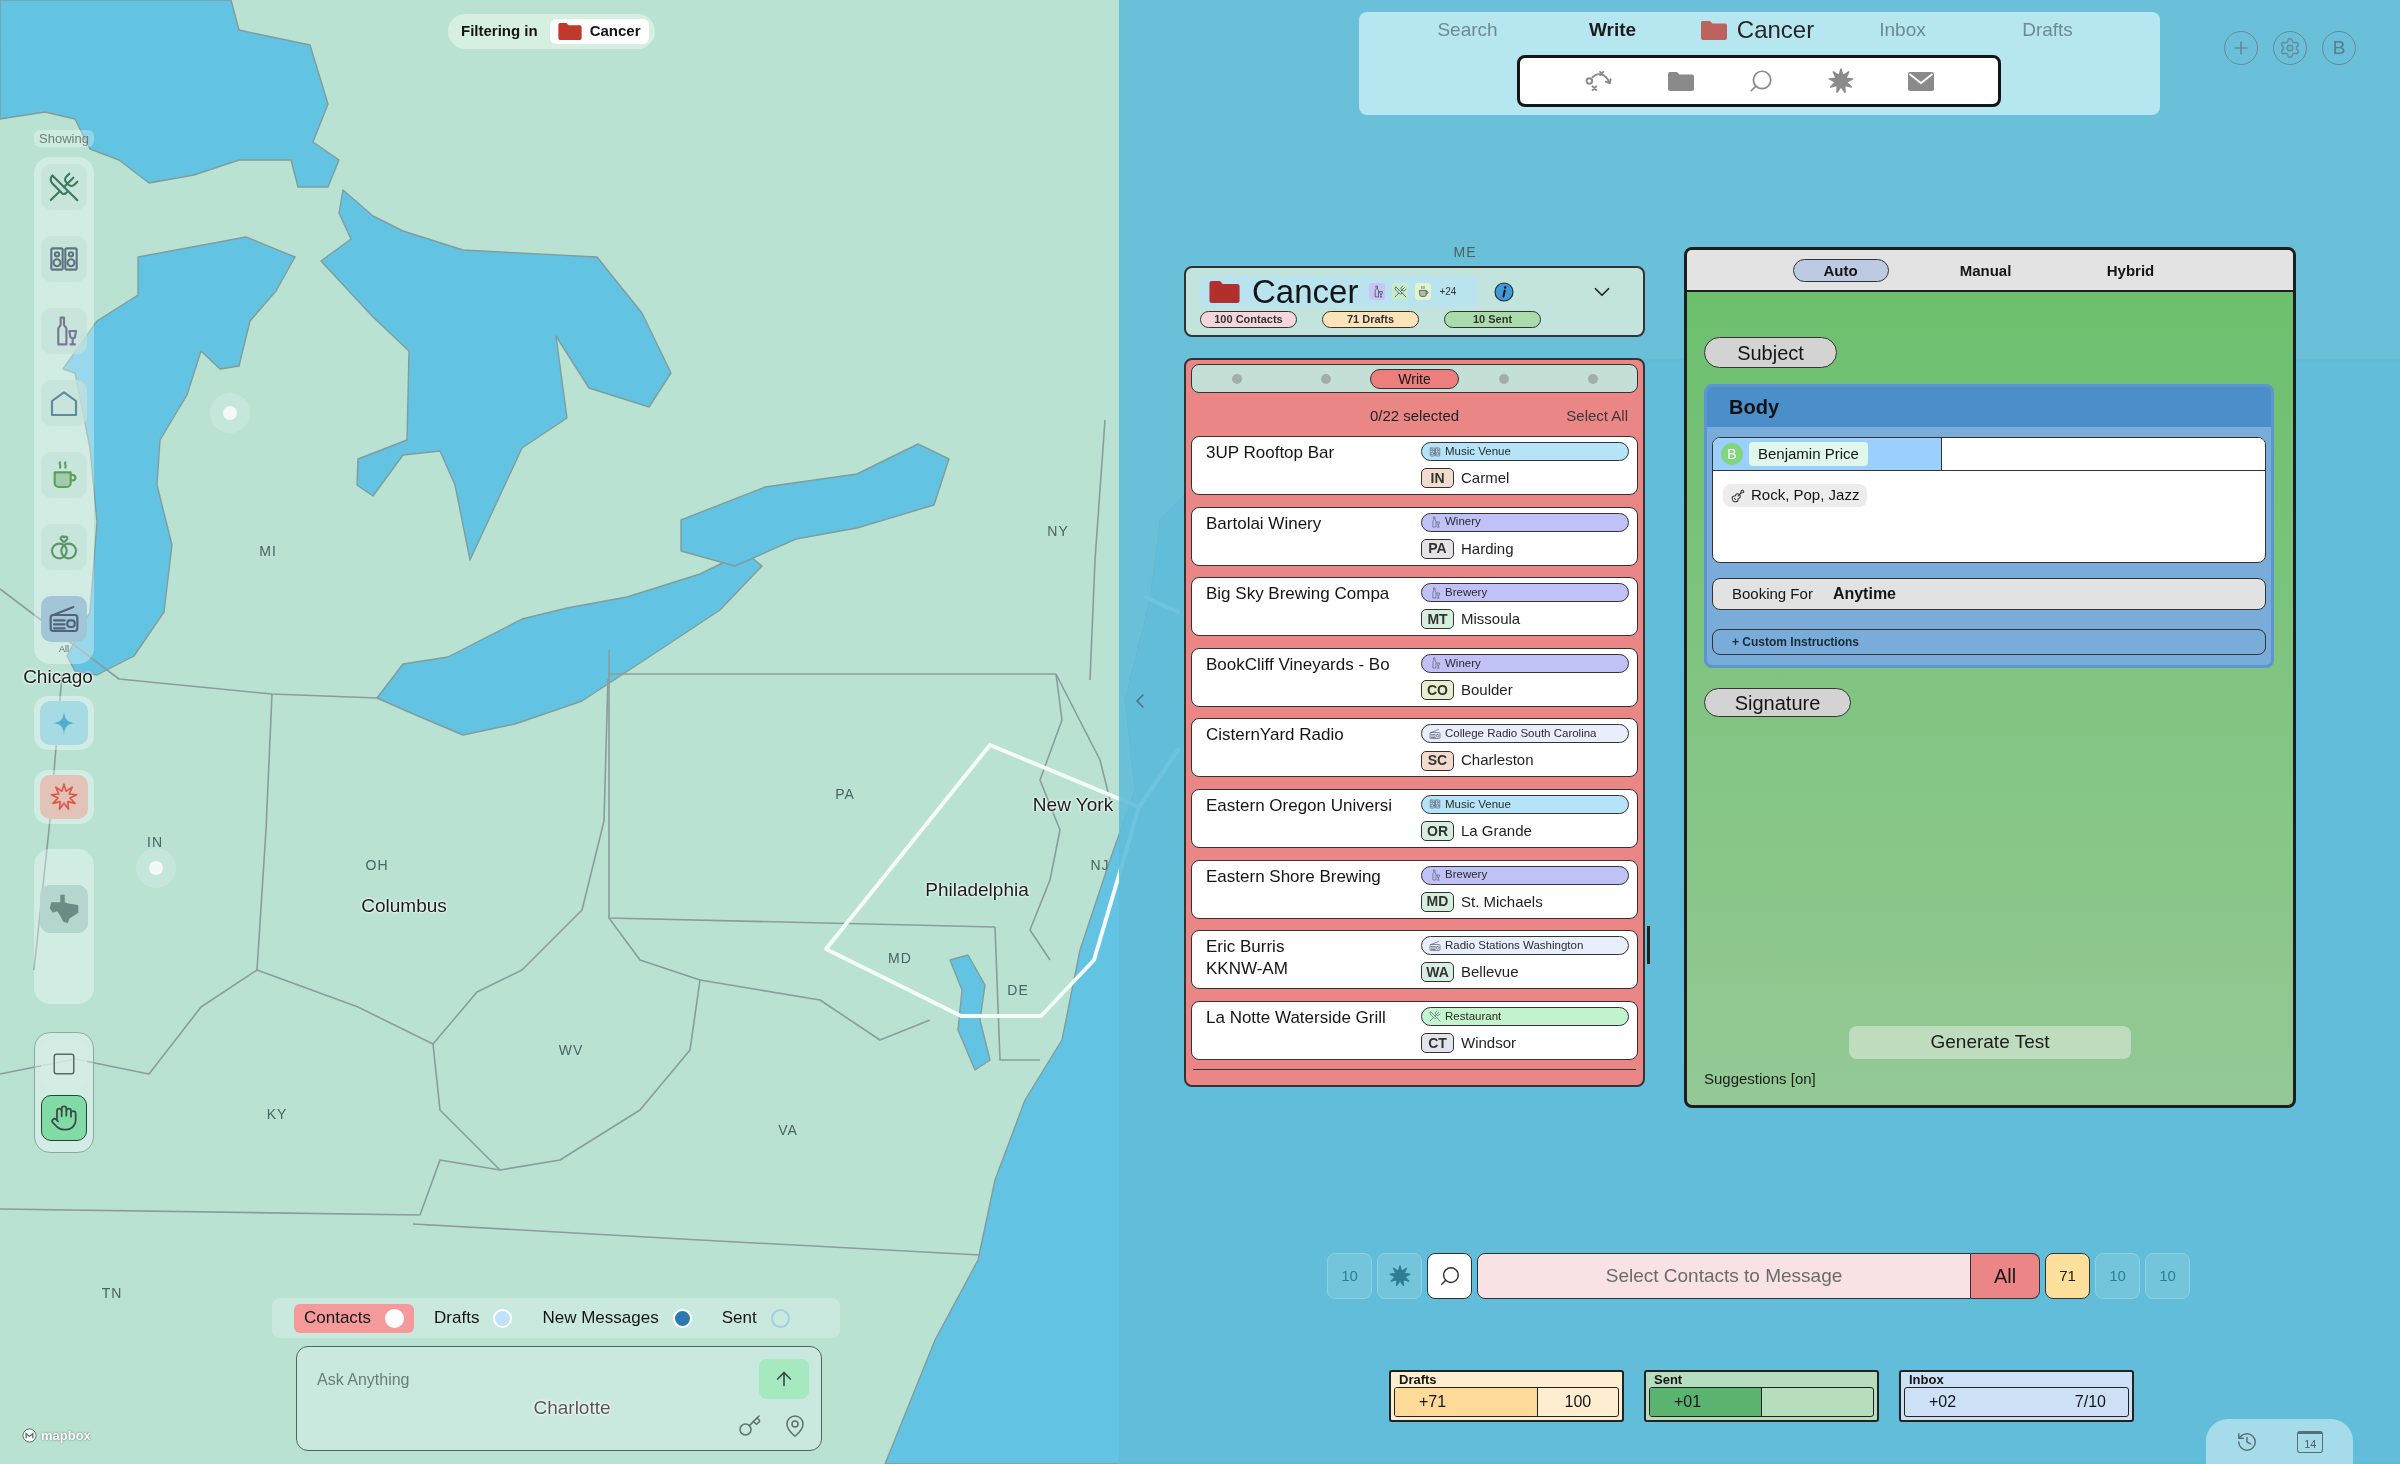  Describe the element at coordinates (1681, 81) in the screenshot. I see `folder-button` at that location.